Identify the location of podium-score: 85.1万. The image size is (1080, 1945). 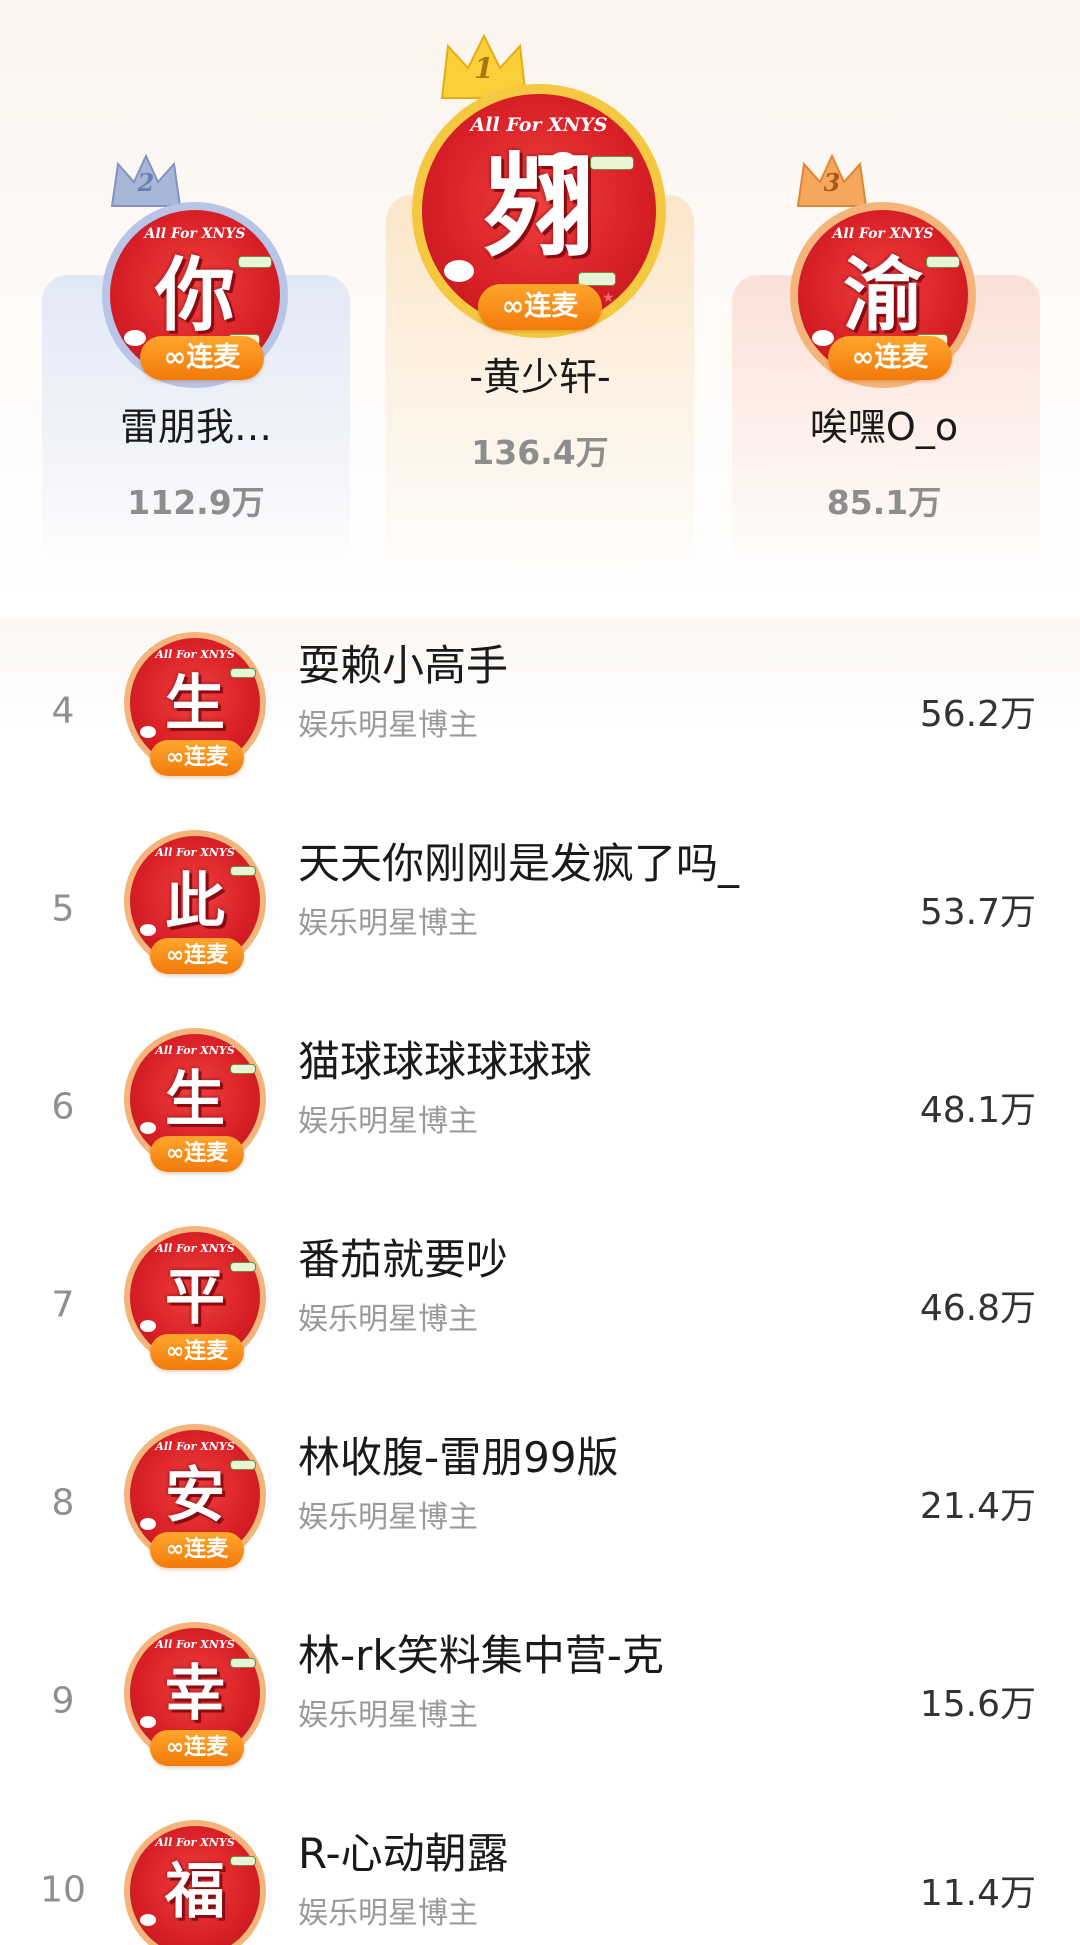
(884, 502).